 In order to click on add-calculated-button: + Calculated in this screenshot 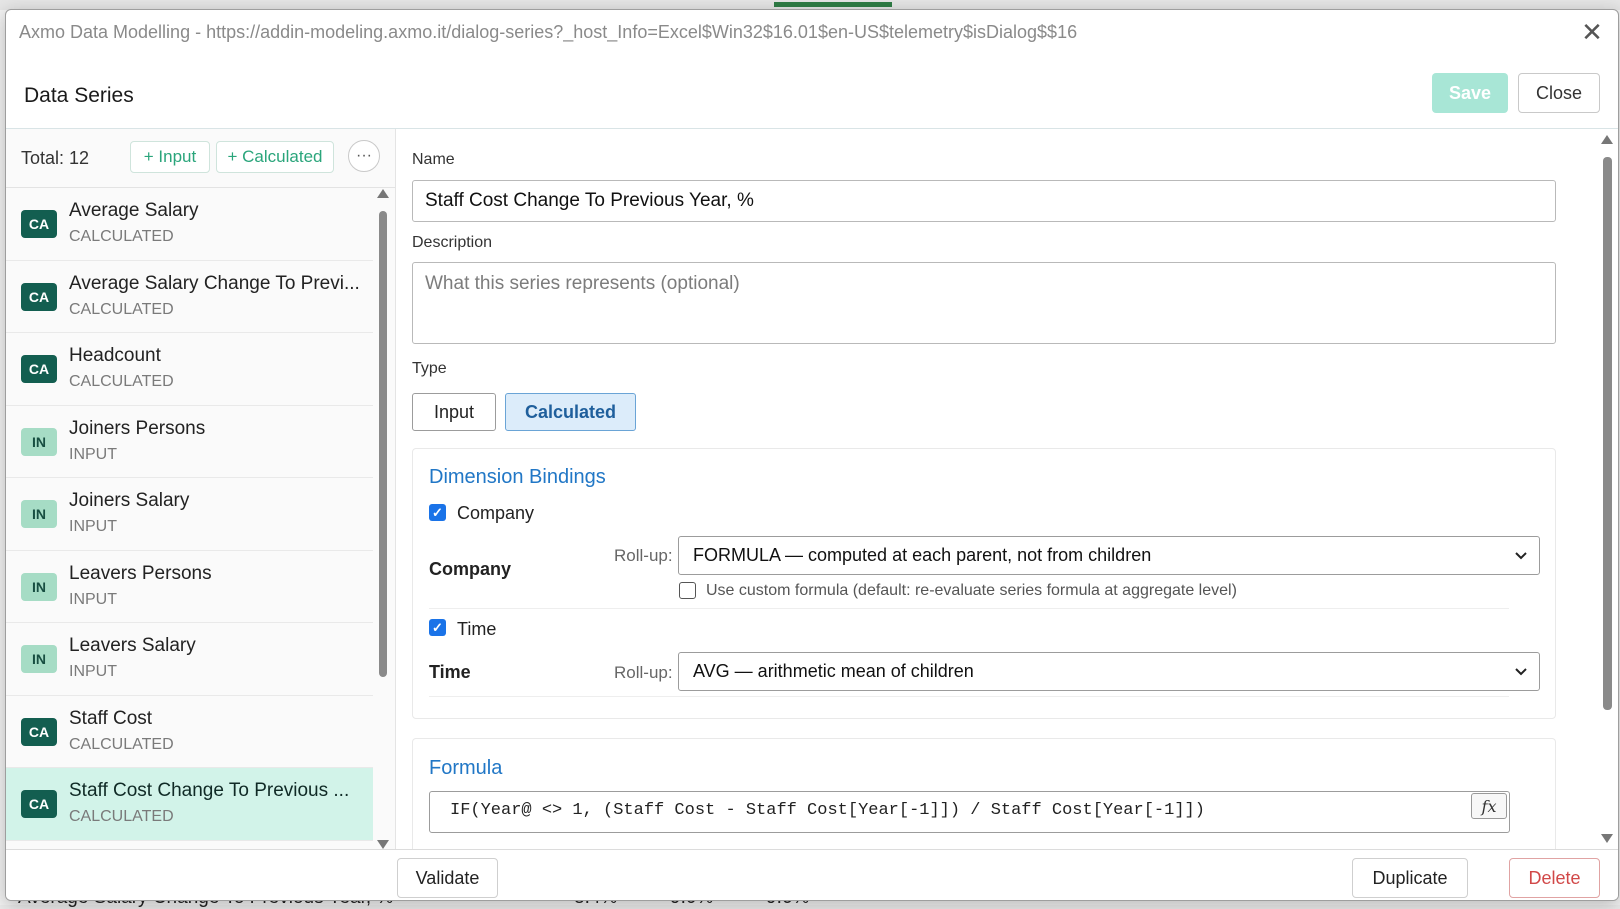, I will do `click(275, 157)`.